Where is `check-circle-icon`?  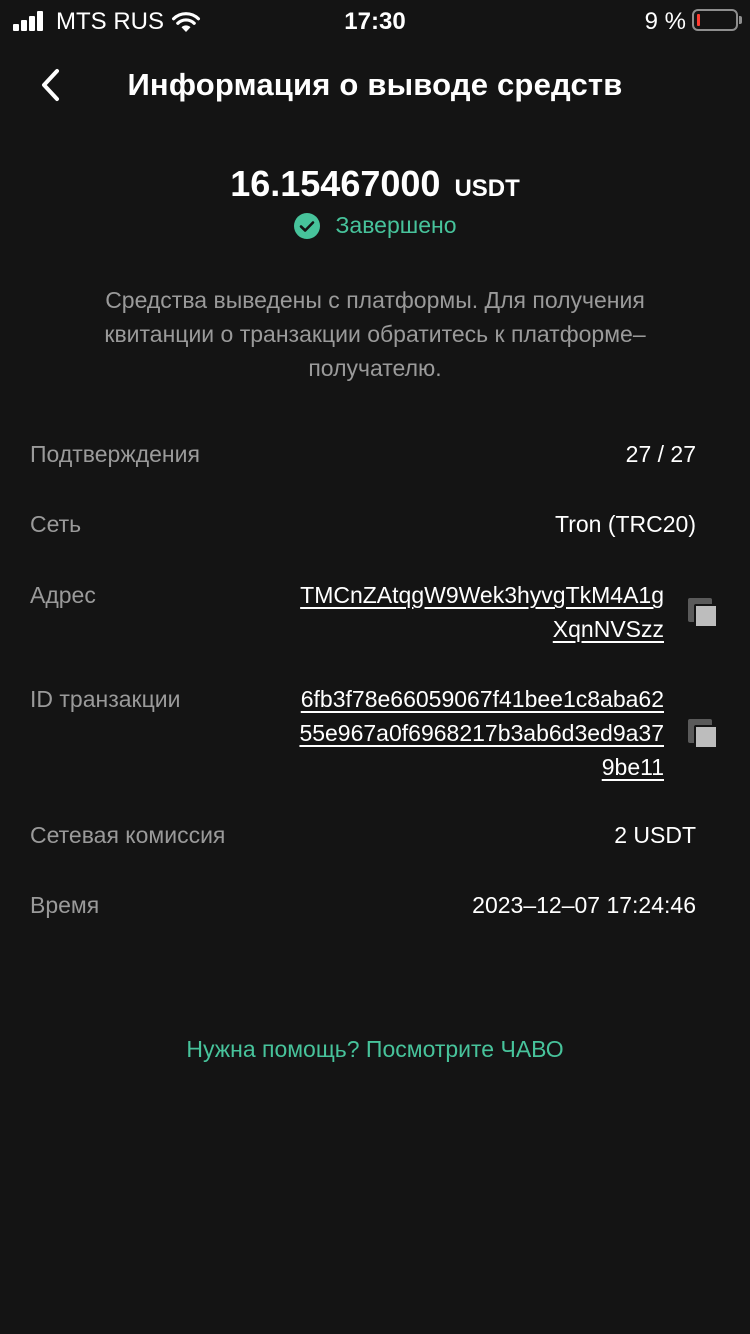 check-circle-icon is located at coordinates (306, 225).